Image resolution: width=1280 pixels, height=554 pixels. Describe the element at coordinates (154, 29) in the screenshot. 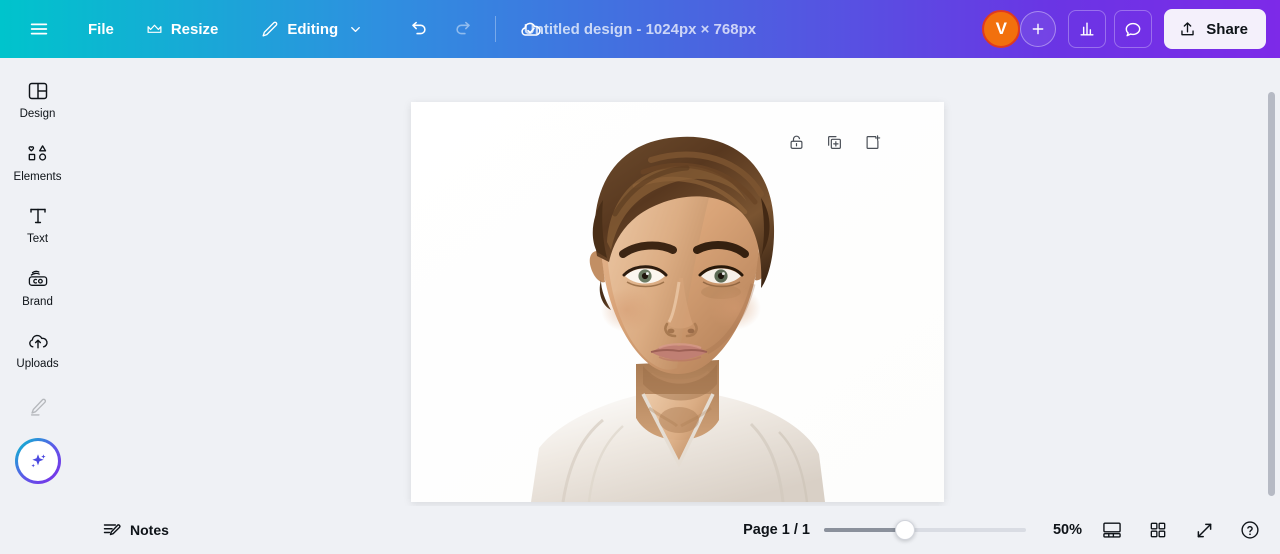

I see `crown-icon` at that location.